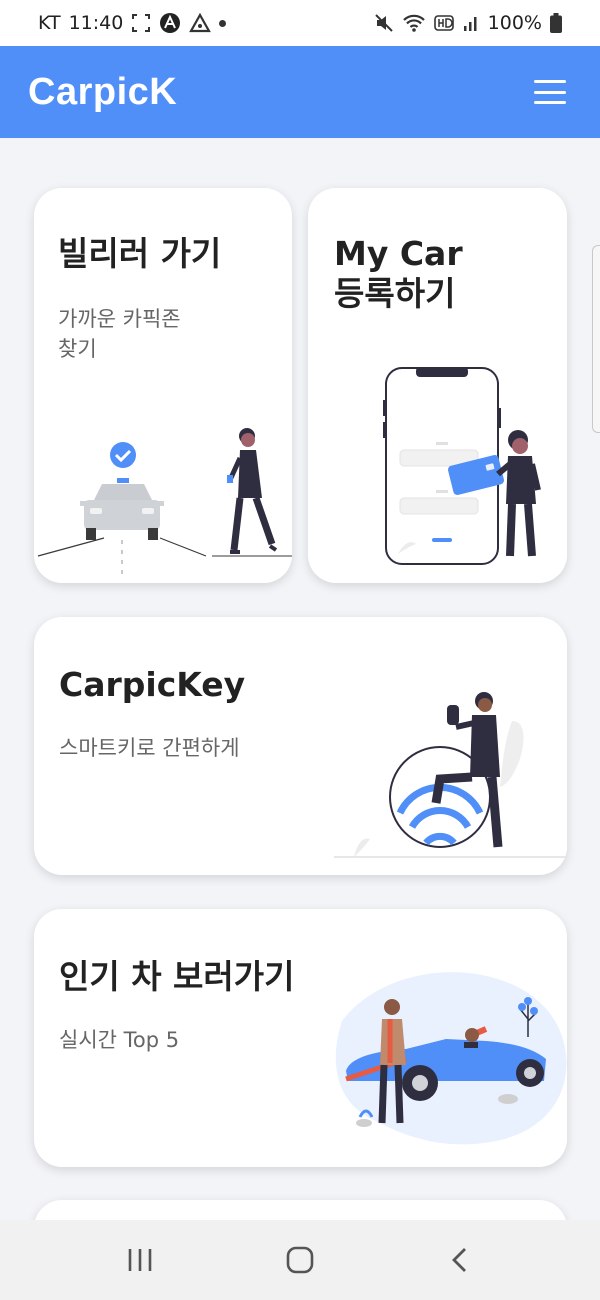  I want to click on card-subtitle: 스마트키로 간편하게, so click(149, 748).